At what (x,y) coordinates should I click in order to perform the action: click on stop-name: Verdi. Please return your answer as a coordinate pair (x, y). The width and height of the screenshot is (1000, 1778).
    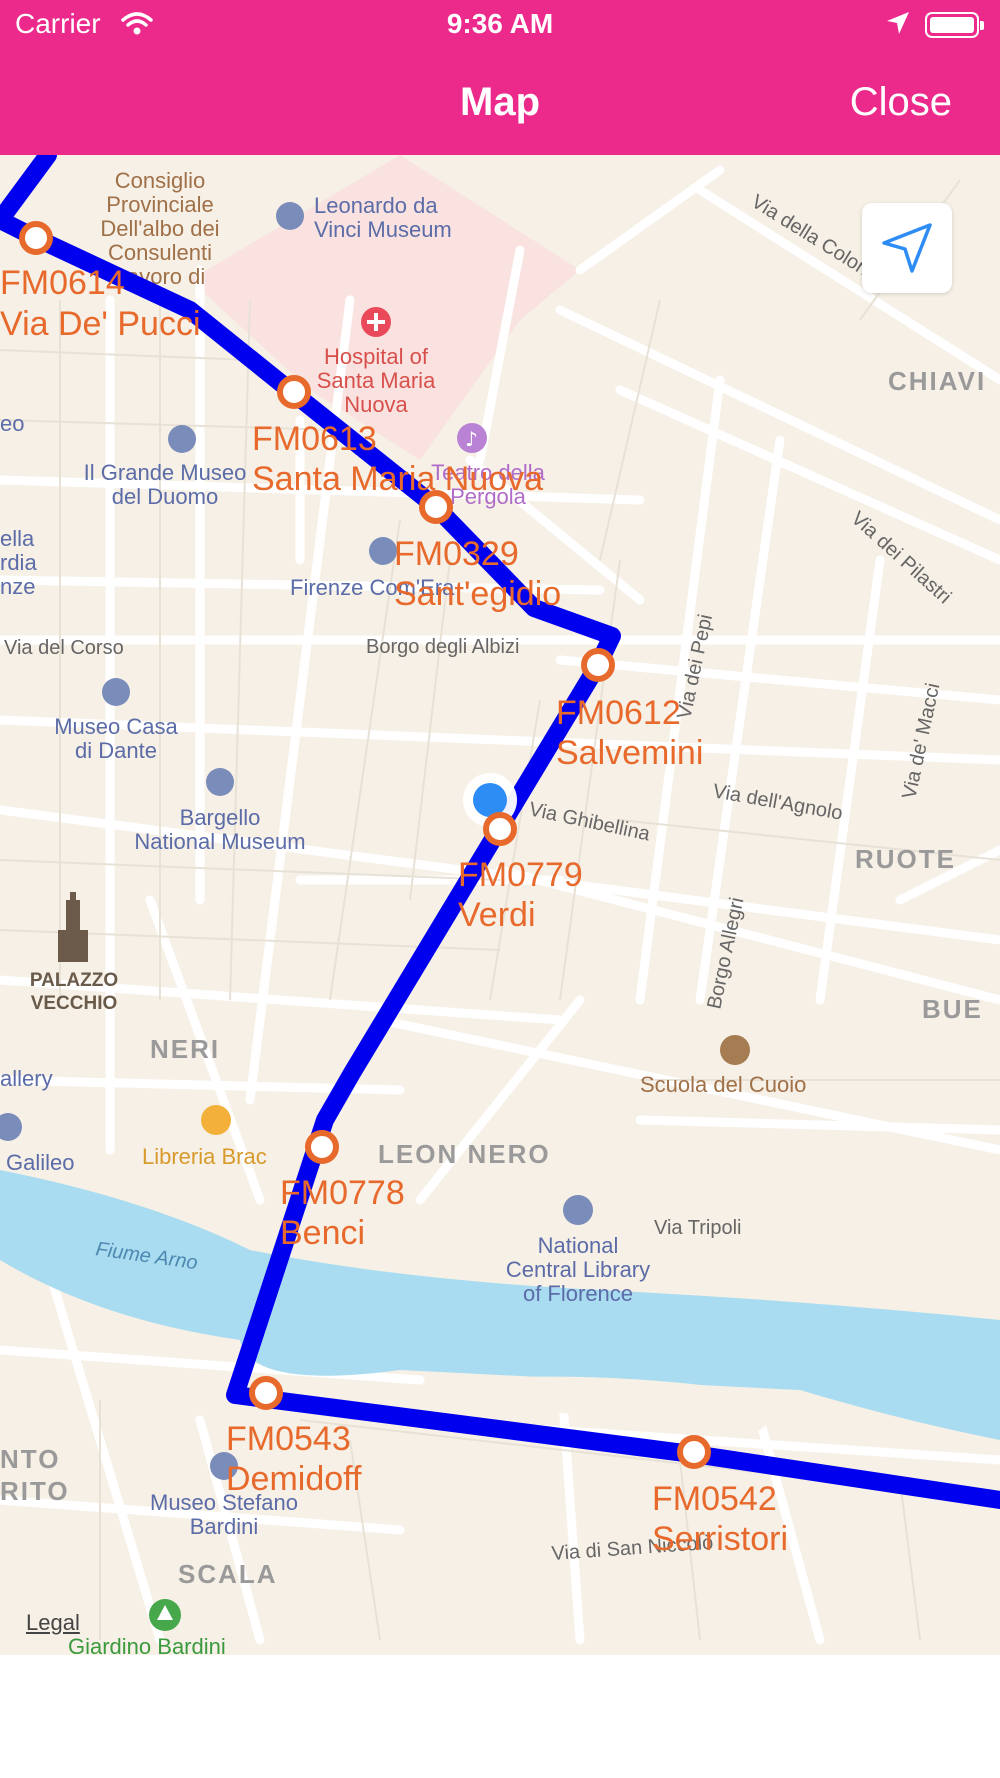
    Looking at the image, I should click on (497, 915).